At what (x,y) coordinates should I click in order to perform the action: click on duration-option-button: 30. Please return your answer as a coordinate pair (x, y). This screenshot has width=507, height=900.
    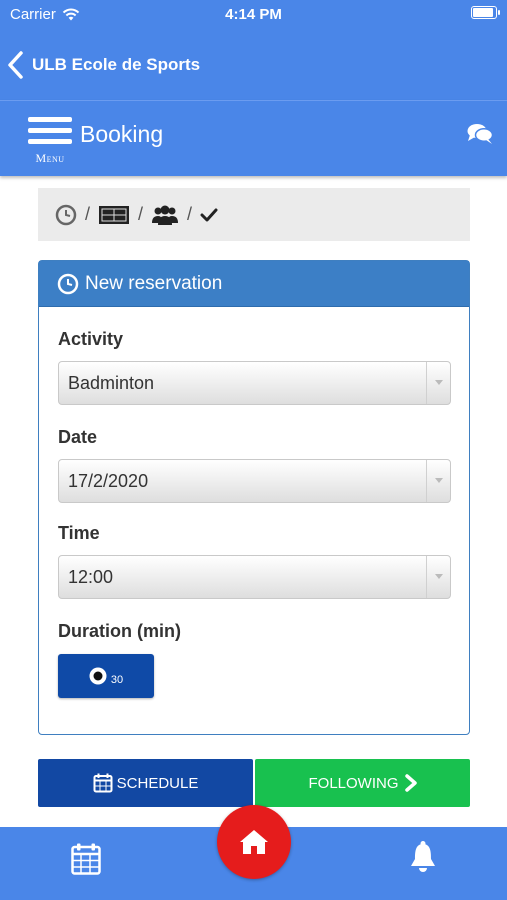
    Looking at the image, I should click on (106, 676).